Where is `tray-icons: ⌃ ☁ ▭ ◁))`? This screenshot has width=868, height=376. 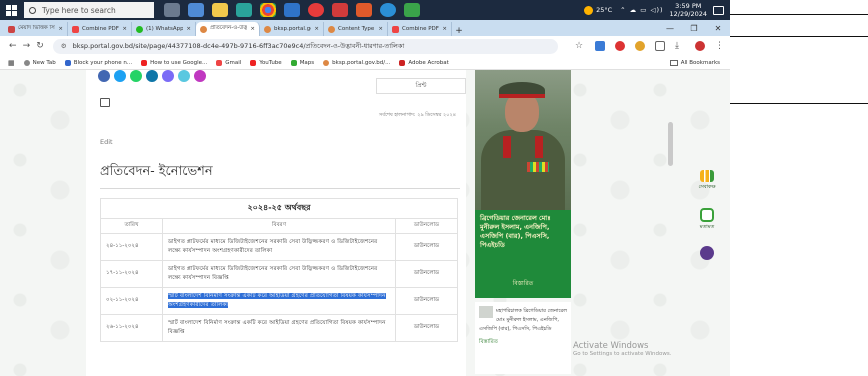
tray-icons: ⌃ ☁ ▭ ◁)) is located at coordinates (641, 10).